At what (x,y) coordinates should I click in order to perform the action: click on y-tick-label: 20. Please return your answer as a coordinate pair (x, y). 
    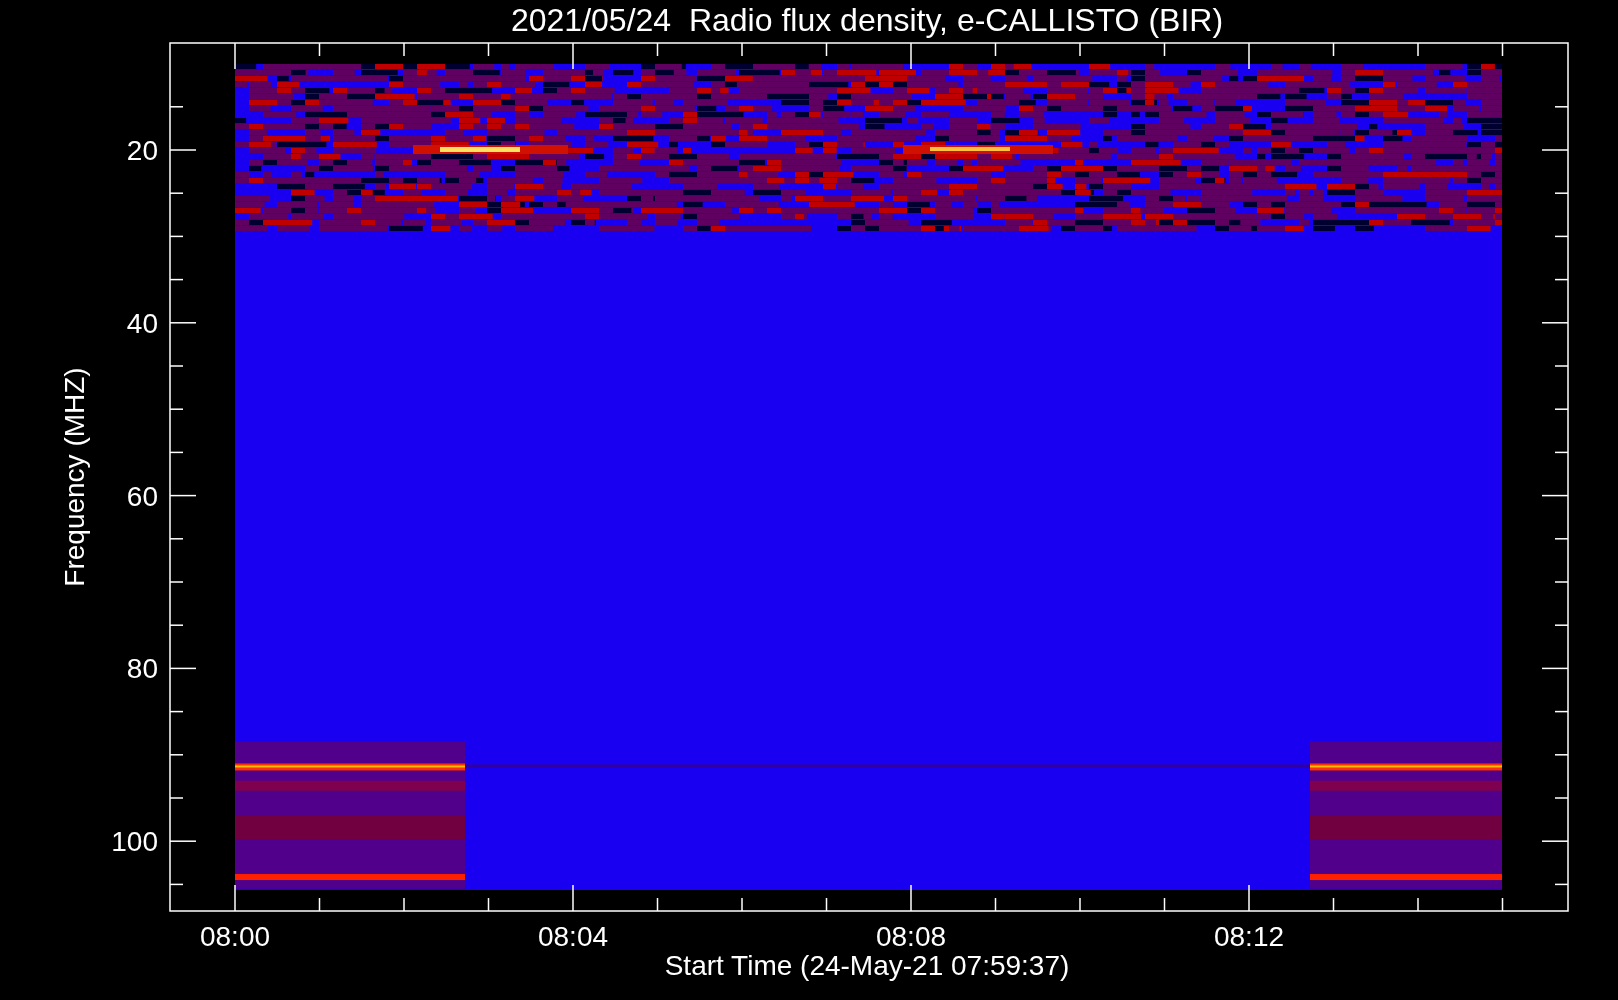
    Looking at the image, I should click on (142, 150).